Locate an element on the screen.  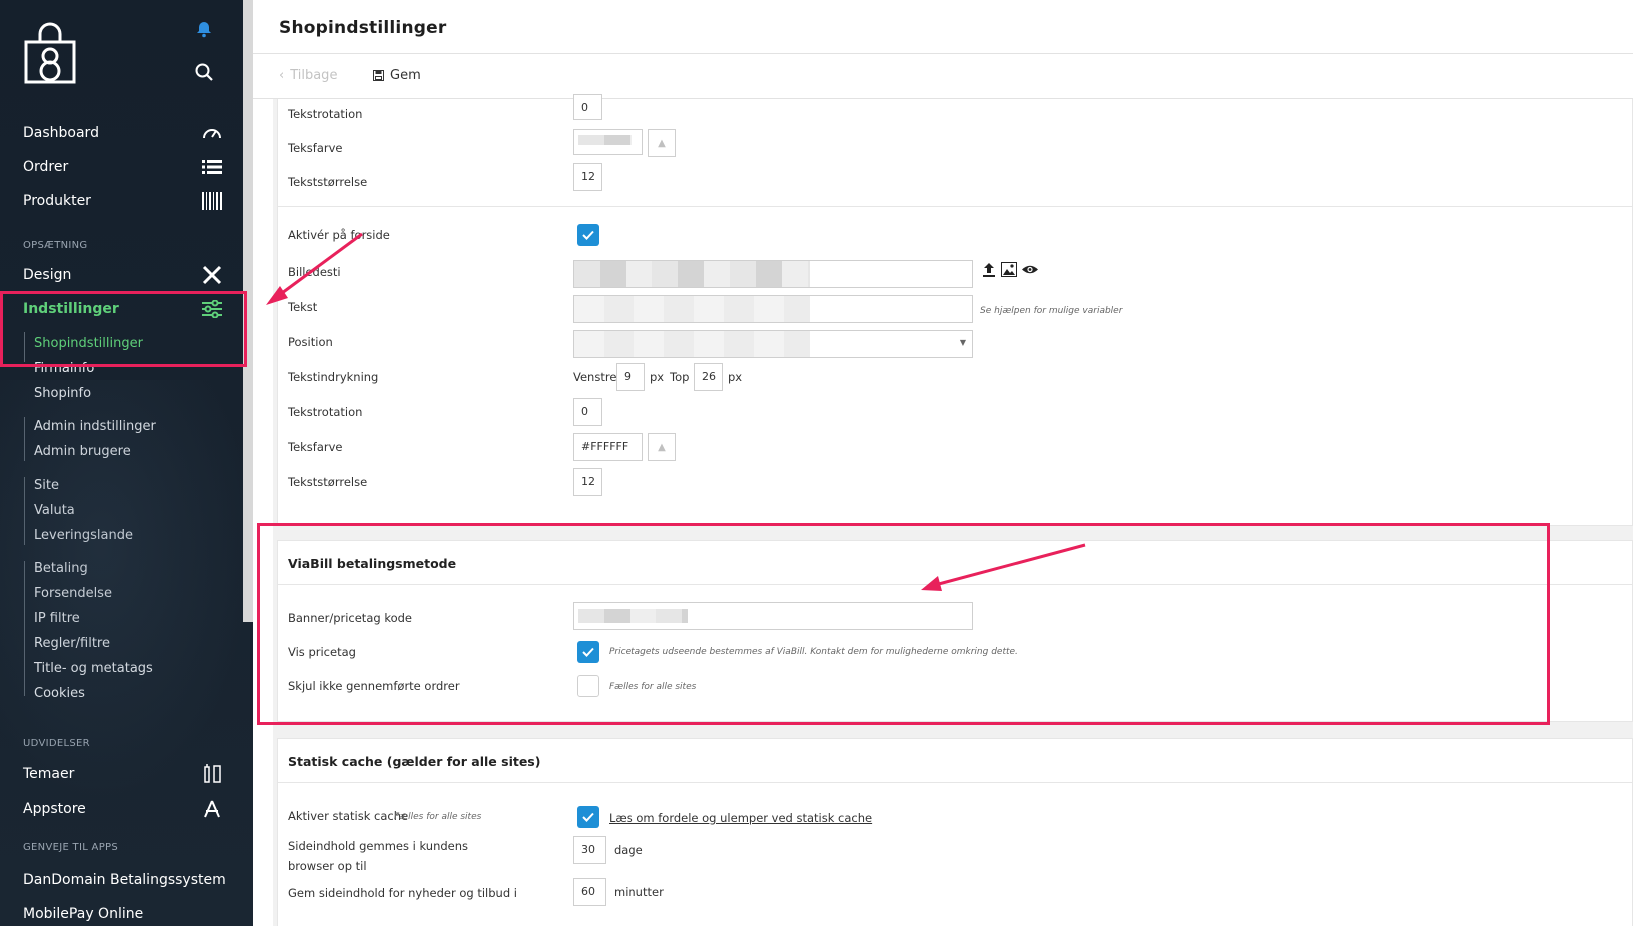
bell-icon is located at coordinates (204, 29).